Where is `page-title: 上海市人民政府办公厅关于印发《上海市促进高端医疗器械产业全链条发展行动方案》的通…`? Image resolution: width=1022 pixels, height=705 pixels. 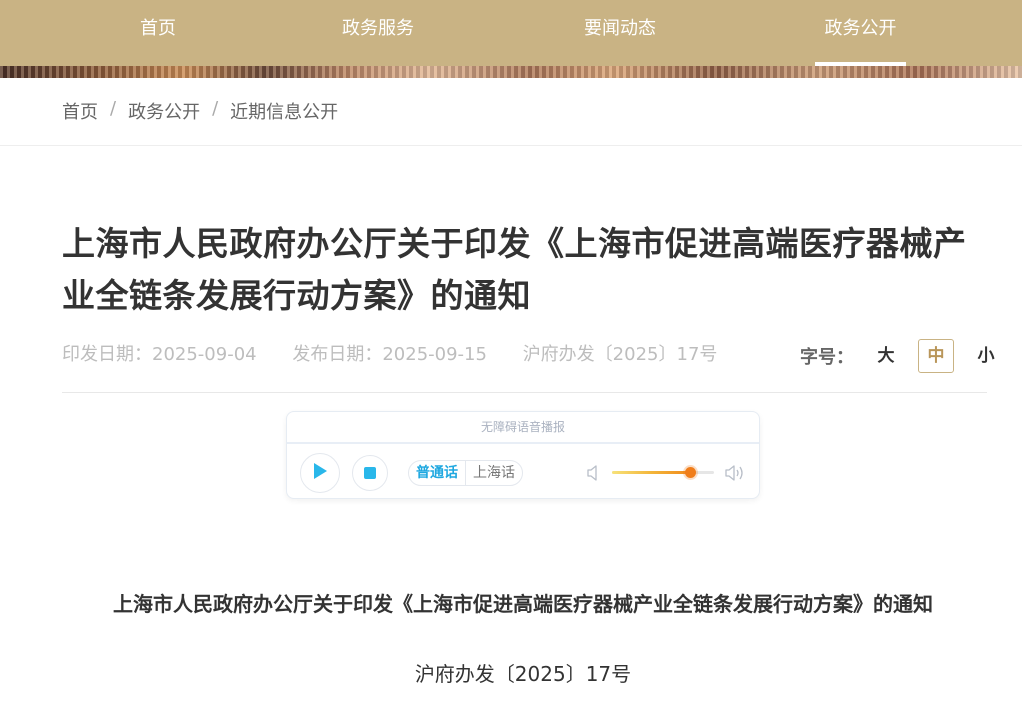
page-title: 上海市人民政府办公厅关于印发《上海市促进高端医疗器械产业全链条发展行动方案》的通… is located at coordinates (514, 269).